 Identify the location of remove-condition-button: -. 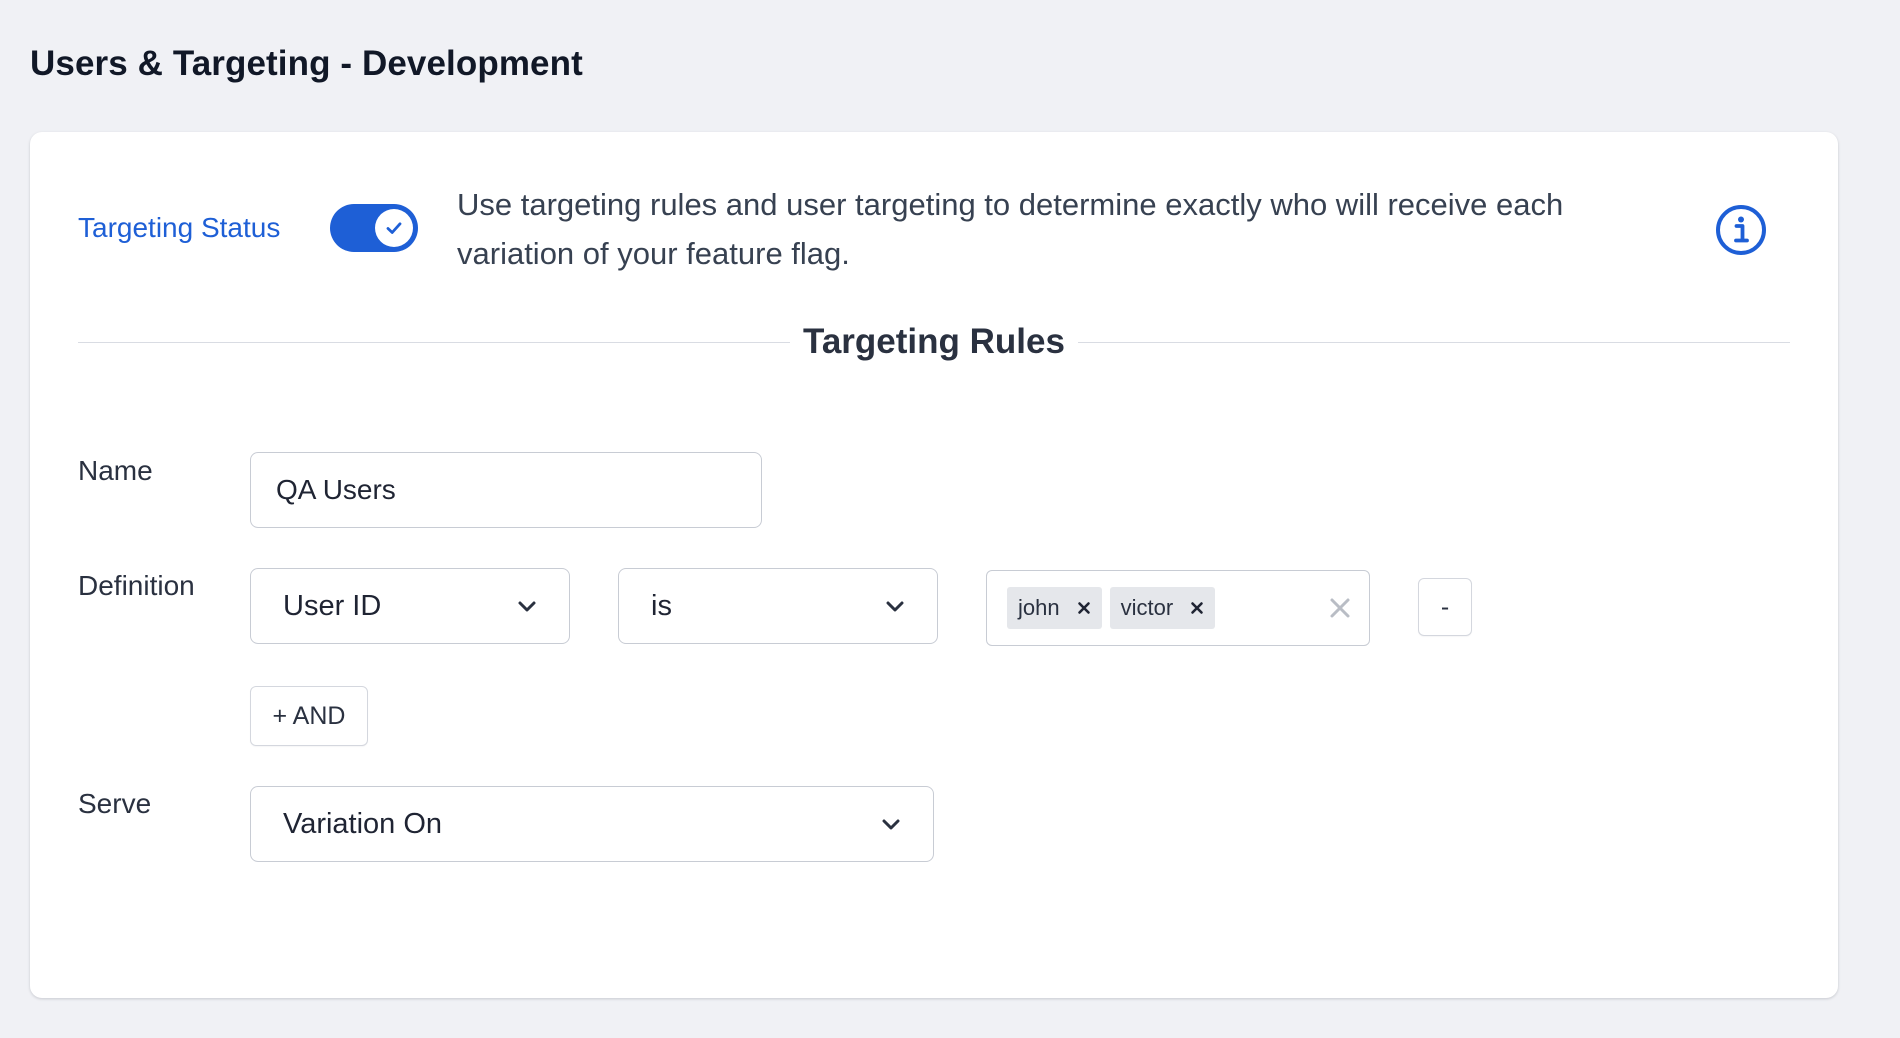
(1445, 607).